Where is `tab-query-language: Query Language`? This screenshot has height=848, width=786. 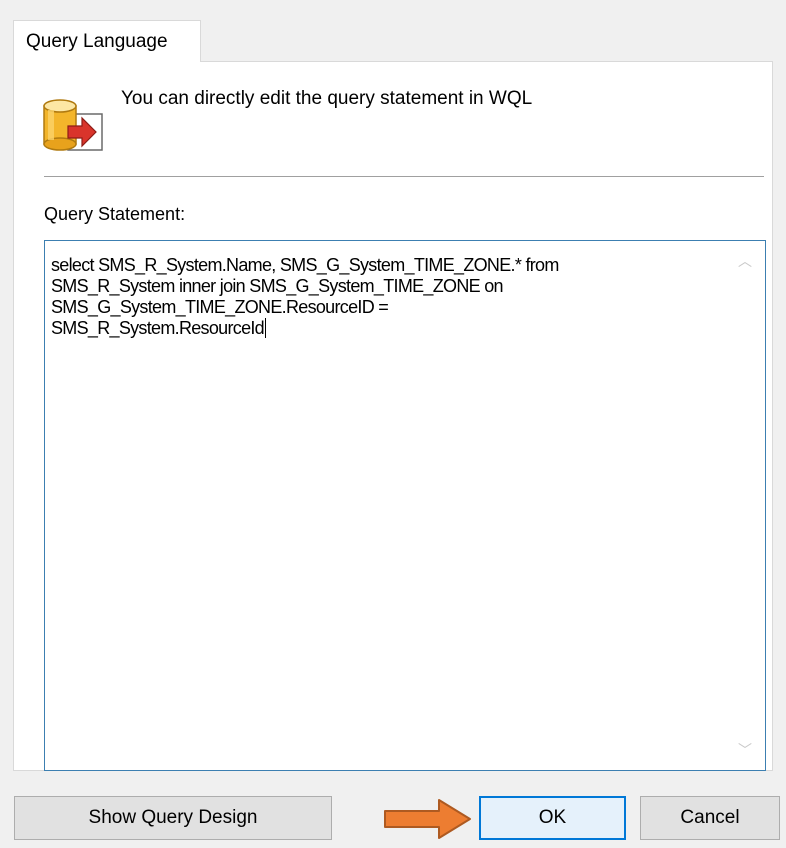
tab-query-language: Query Language is located at coordinates (107, 41).